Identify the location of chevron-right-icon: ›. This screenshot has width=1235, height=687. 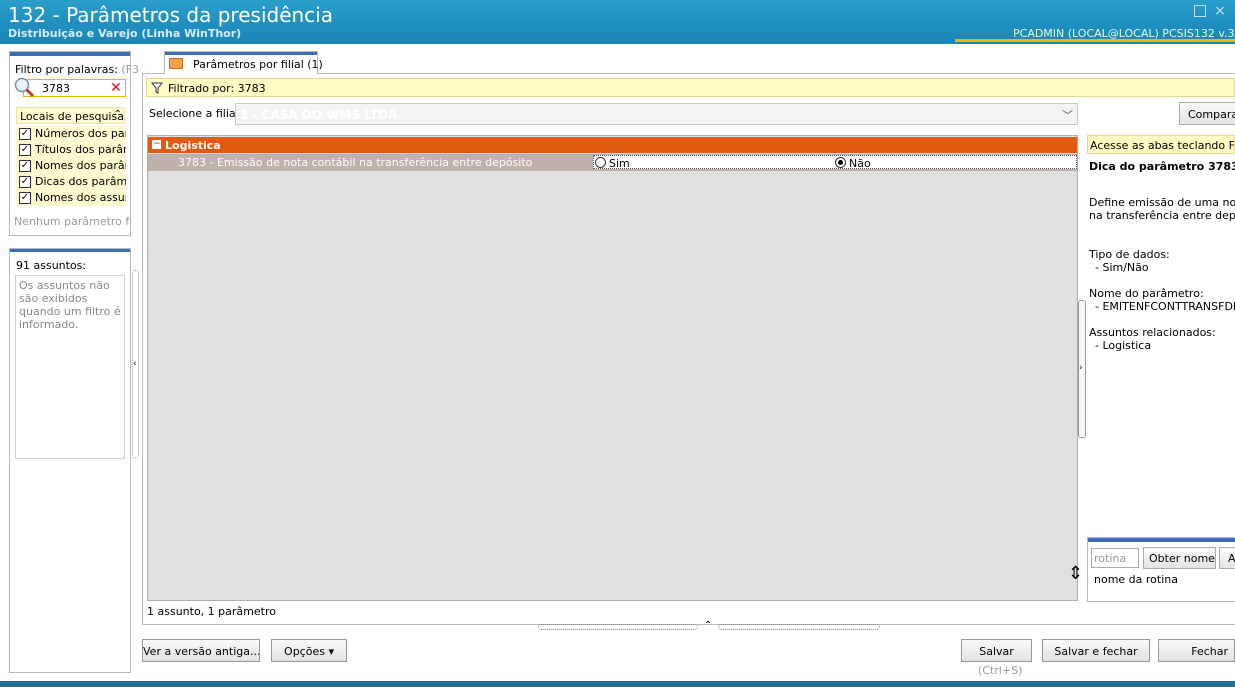
(1081, 368).